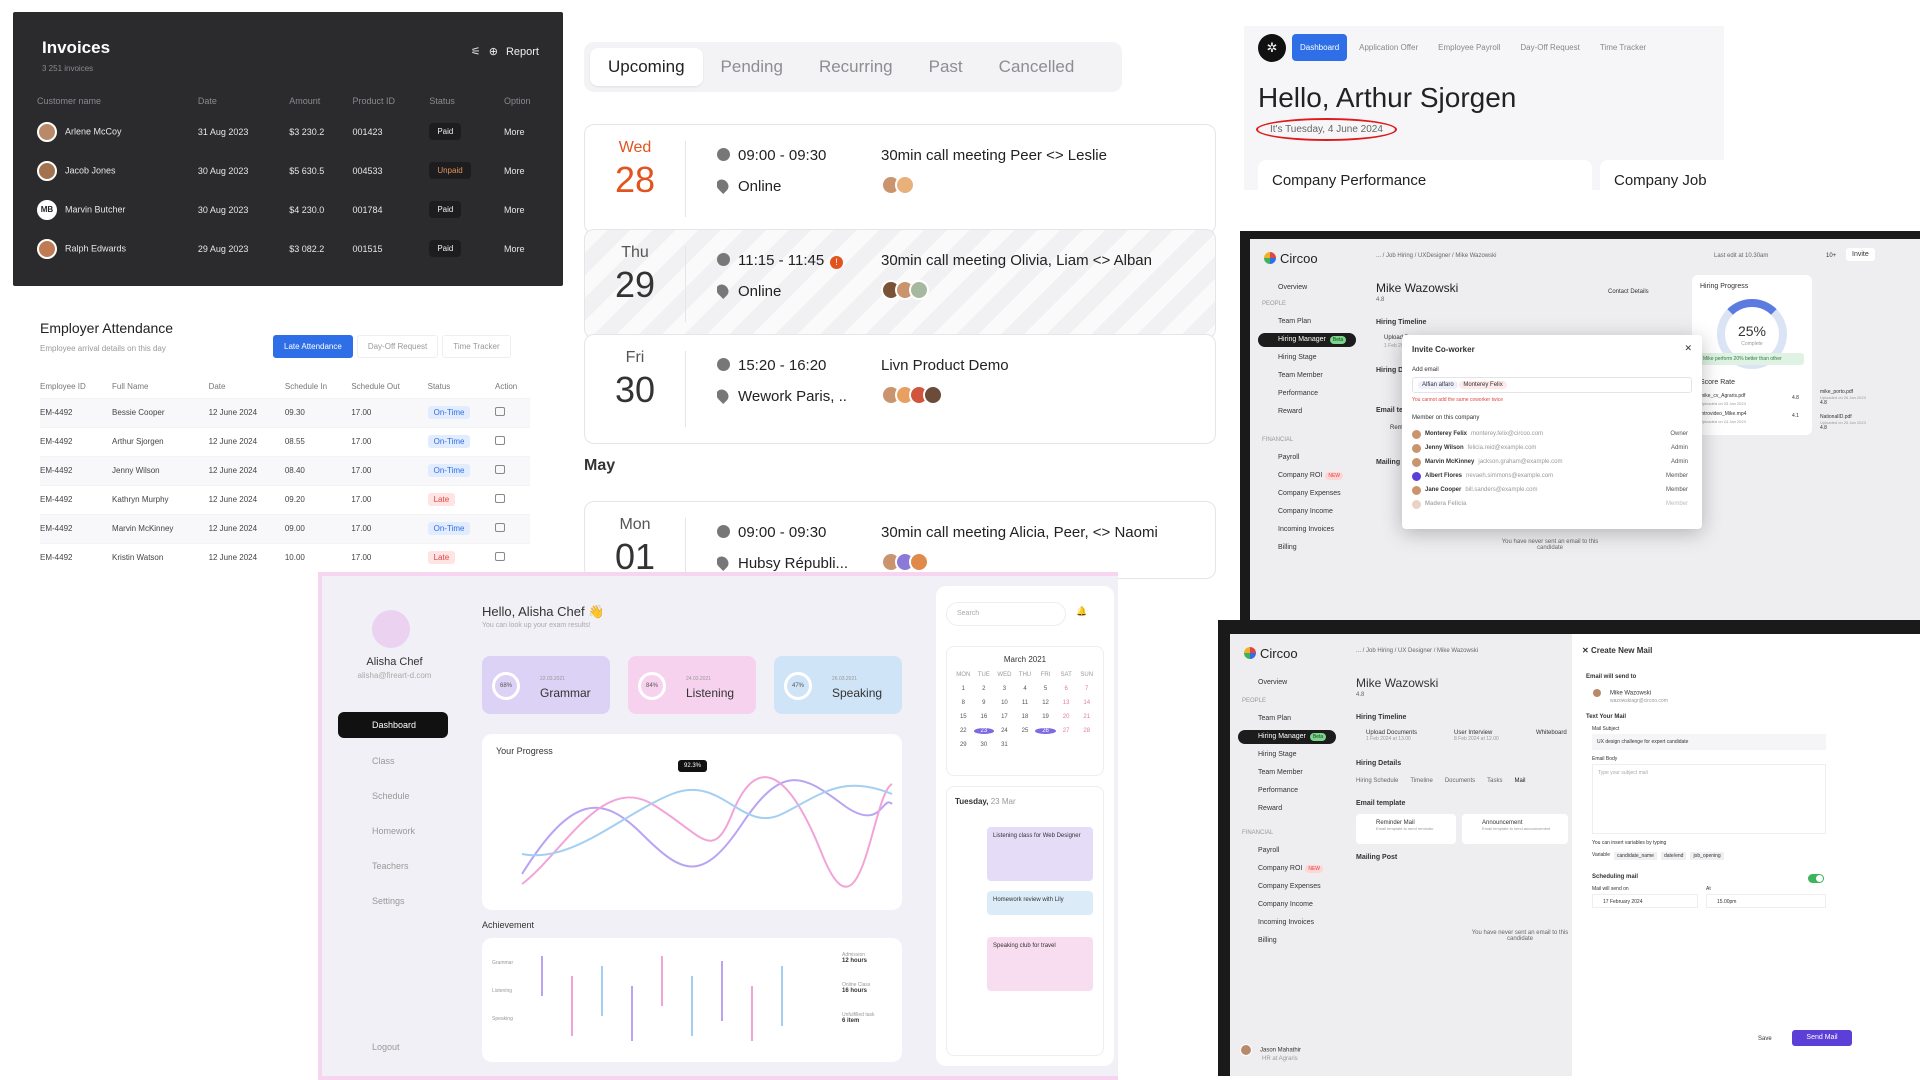  What do you see at coordinates (1045, 689) in the screenshot?
I see `calendar-day: 5` at bounding box center [1045, 689].